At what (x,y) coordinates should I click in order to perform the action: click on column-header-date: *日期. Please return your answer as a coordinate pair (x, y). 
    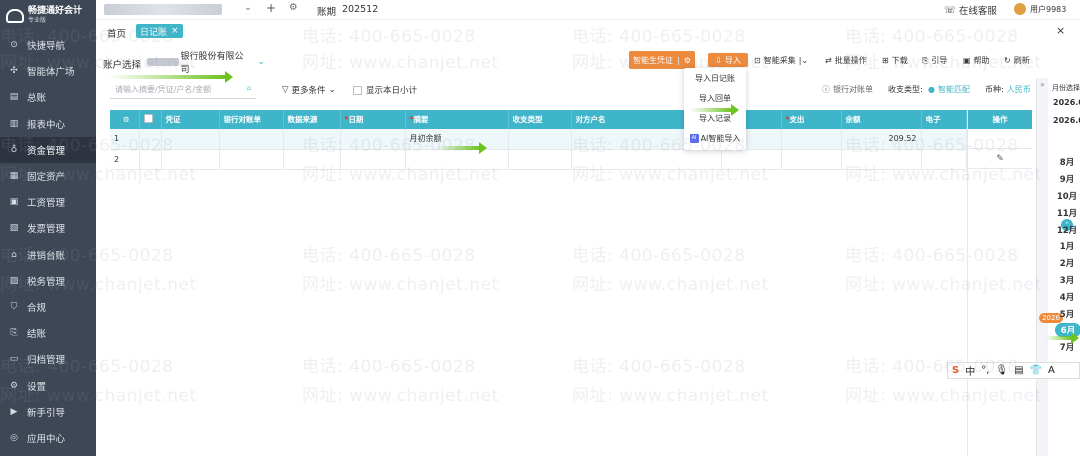
    Looking at the image, I should click on (373, 119).